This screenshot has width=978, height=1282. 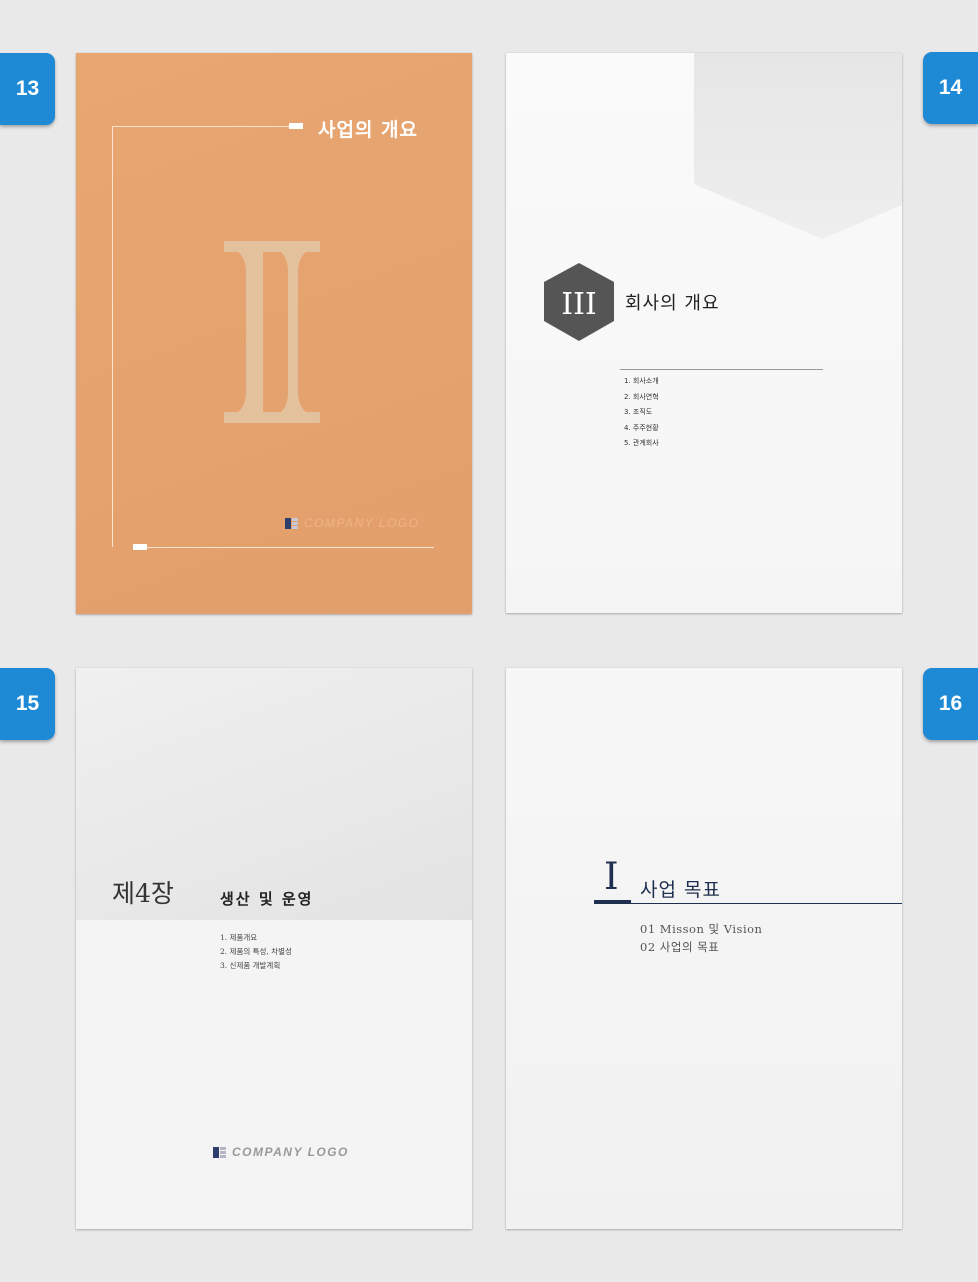 What do you see at coordinates (638, 412) in the screenshot?
I see `toc-item: 3. 조직도` at bounding box center [638, 412].